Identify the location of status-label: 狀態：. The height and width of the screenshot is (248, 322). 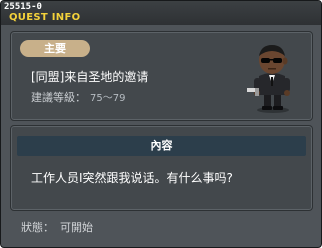
(37, 227).